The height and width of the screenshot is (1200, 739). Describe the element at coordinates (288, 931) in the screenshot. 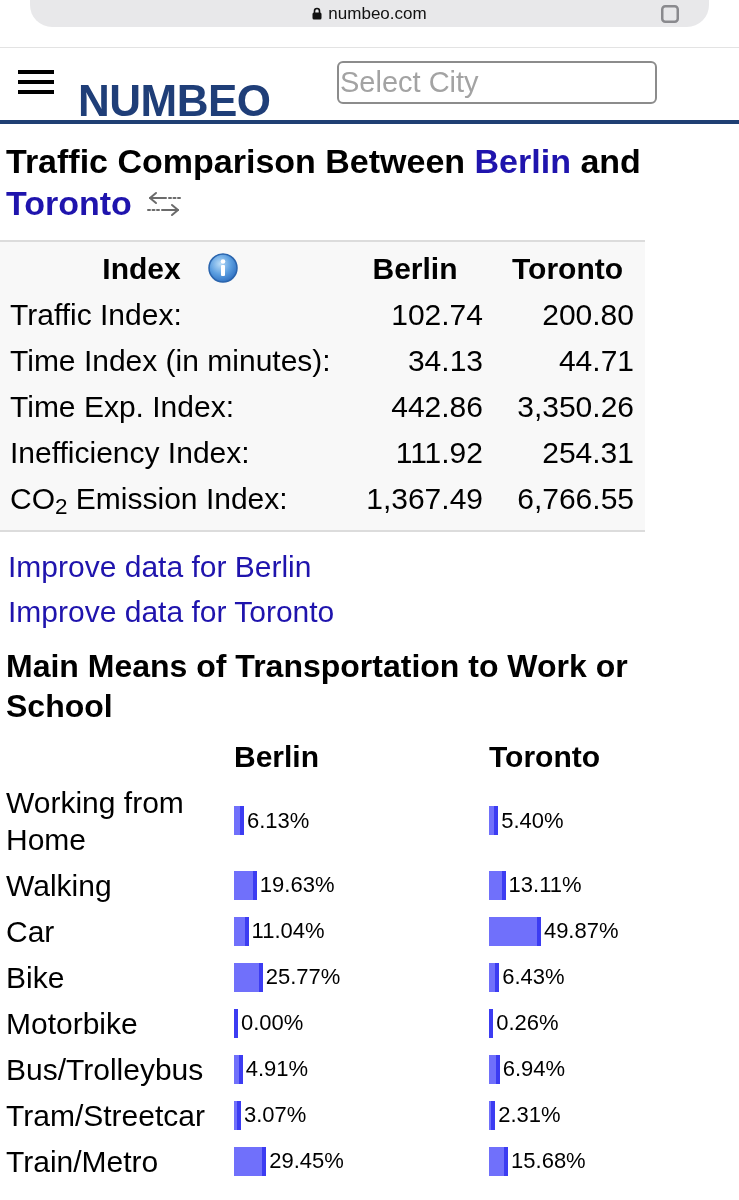

I see `percent-label: 11.04%` at that location.